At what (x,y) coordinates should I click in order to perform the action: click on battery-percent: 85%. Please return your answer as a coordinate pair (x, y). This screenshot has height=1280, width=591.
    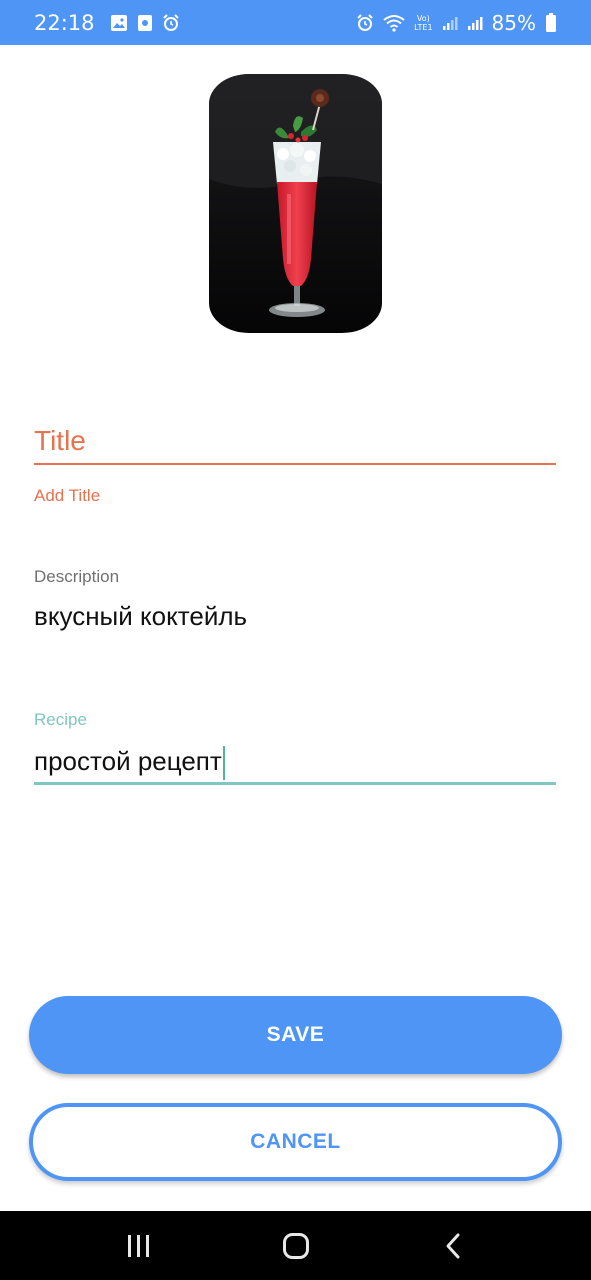
    Looking at the image, I should click on (513, 22).